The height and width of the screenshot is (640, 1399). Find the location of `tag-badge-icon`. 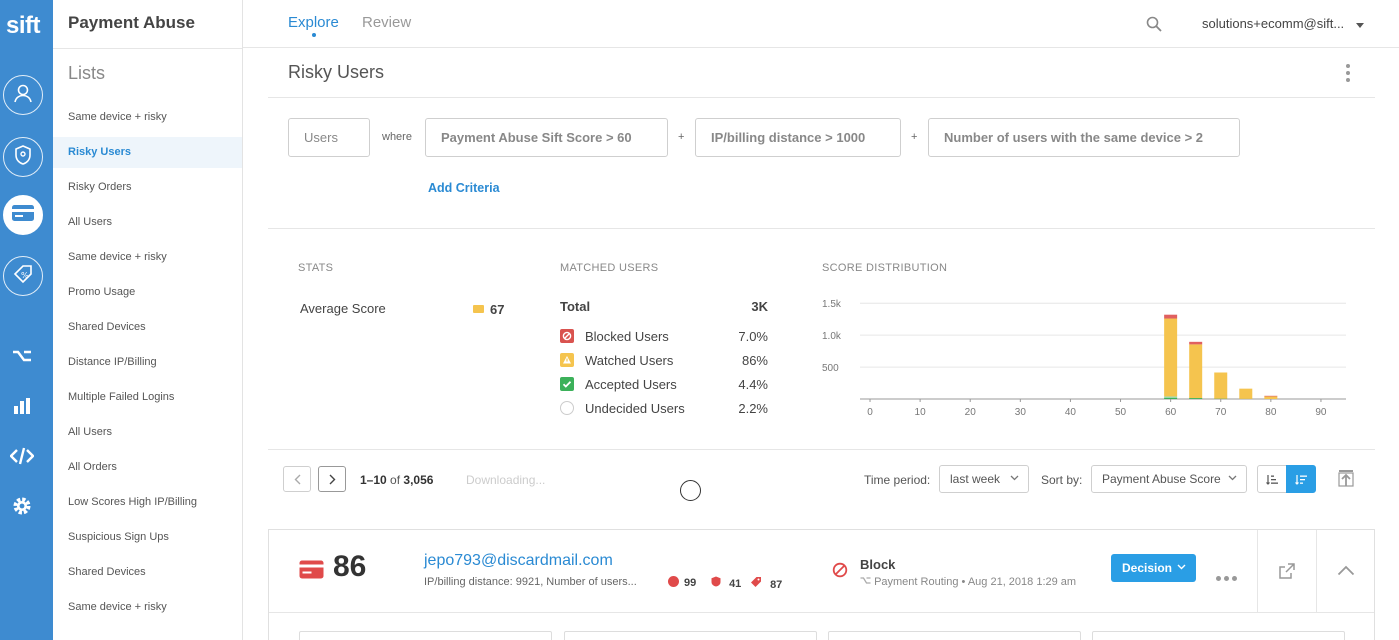

tag-badge-icon is located at coordinates (757, 584).